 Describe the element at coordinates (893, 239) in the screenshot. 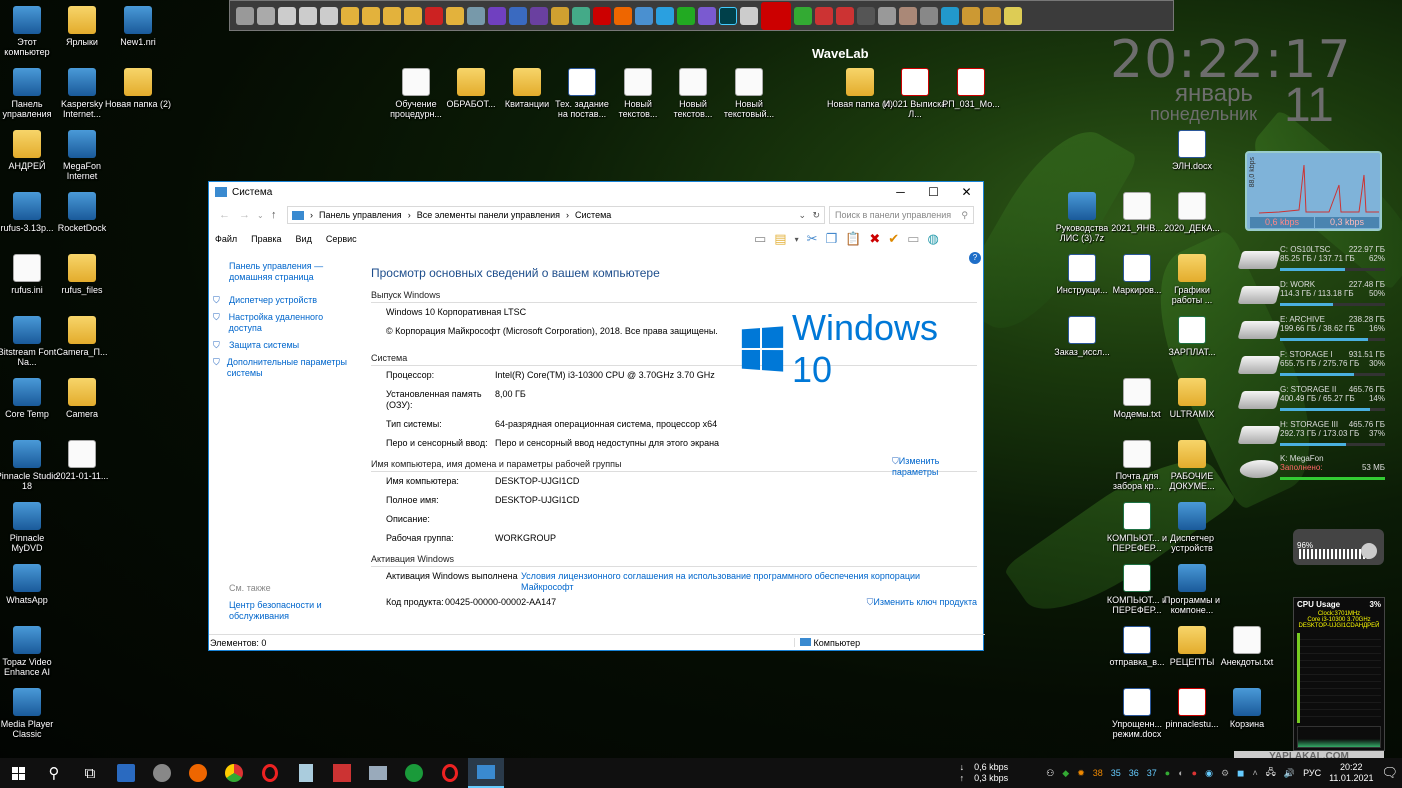

I see `check-icon: ✔` at that location.